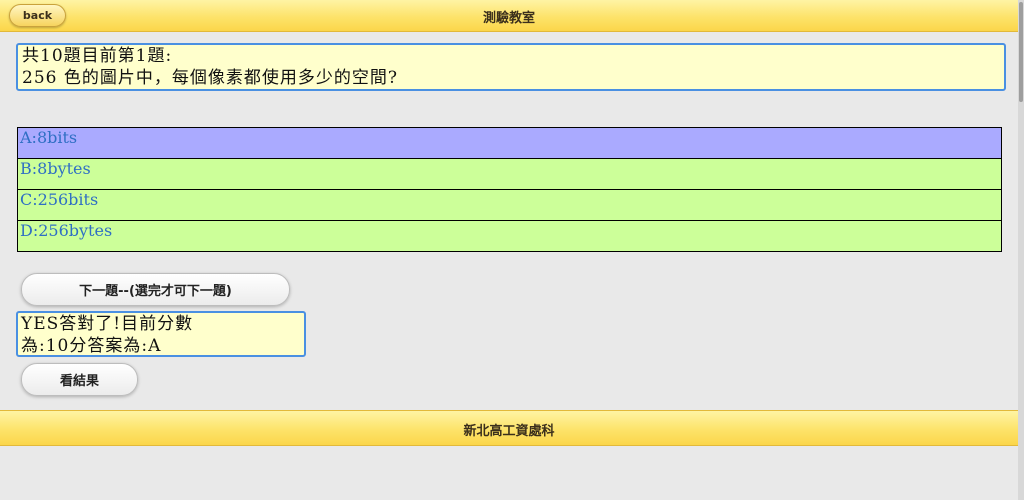 This screenshot has height=500, width=1024. I want to click on option-b: B:8bytes, so click(509, 173).